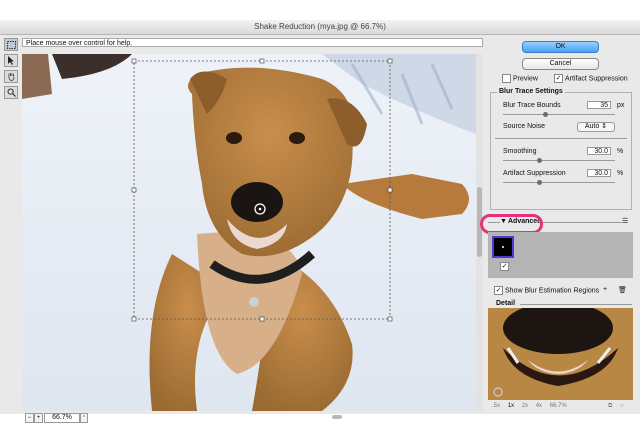 This screenshot has width=640, height=426. What do you see at coordinates (610, 406) in the screenshot?
I see `detail-options-icon: ⧉` at bounding box center [610, 406].